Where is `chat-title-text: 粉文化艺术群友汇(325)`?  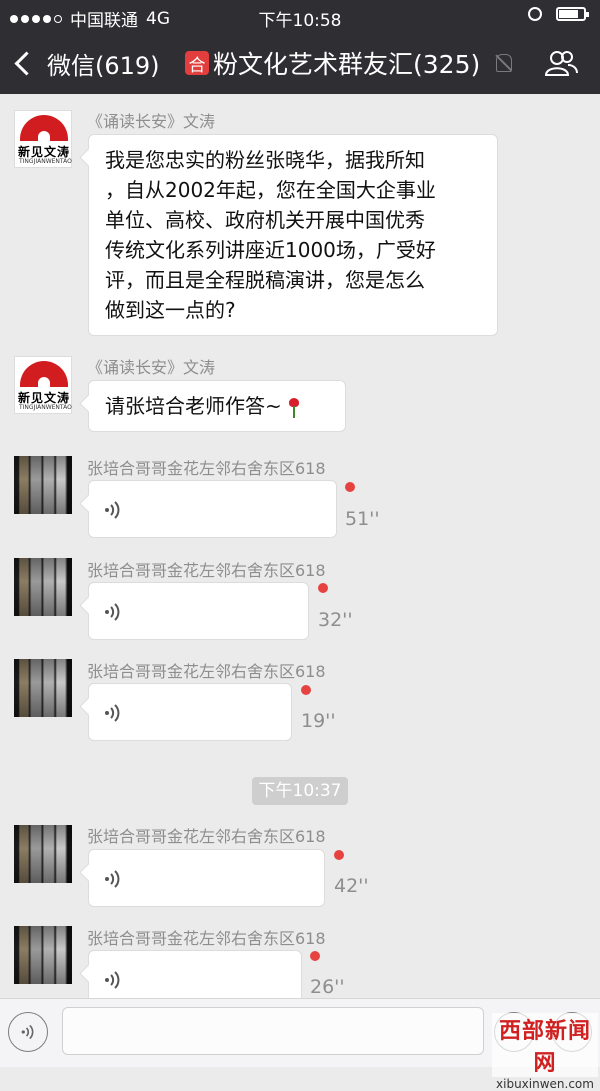
chat-title-text: 粉文化艺术群友汇(325) is located at coordinates (347, 64).